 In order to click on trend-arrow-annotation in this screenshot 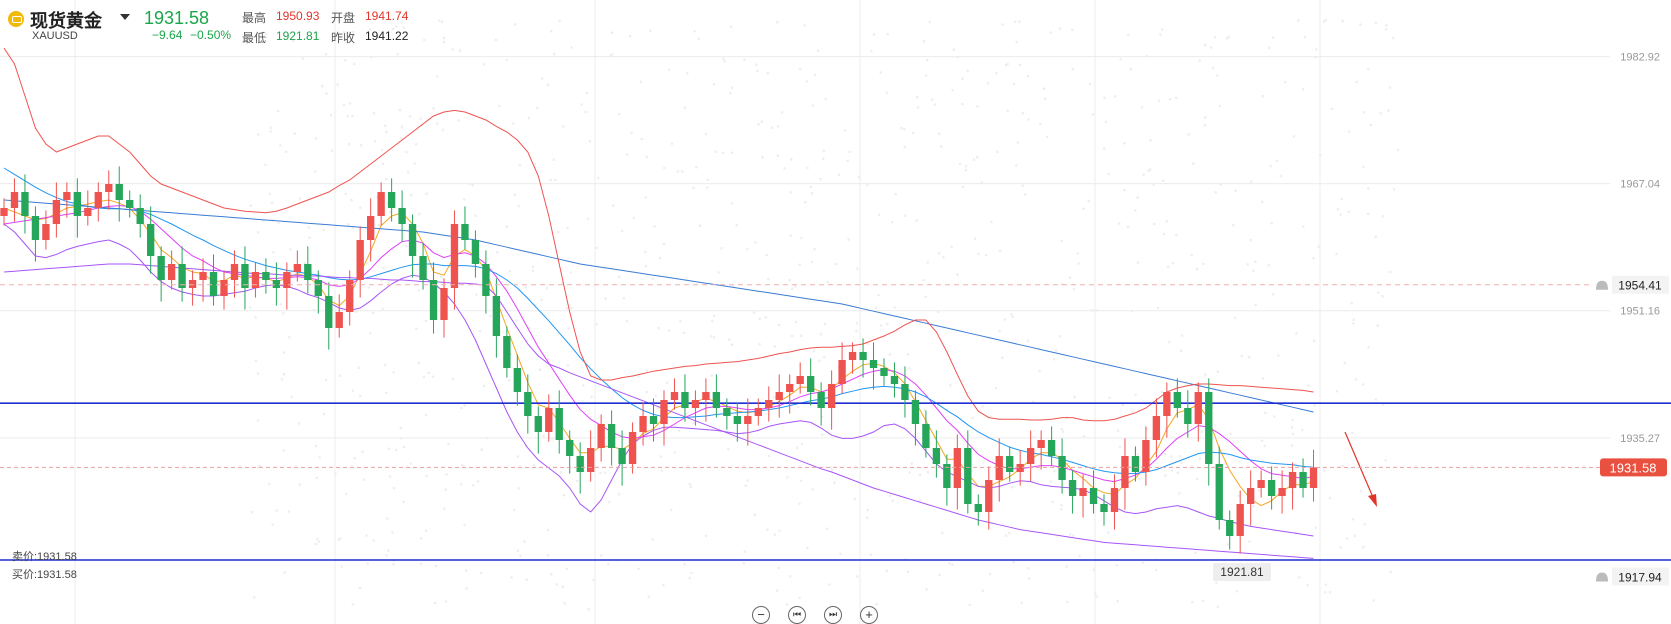, I will do `click(1360, 469)`.